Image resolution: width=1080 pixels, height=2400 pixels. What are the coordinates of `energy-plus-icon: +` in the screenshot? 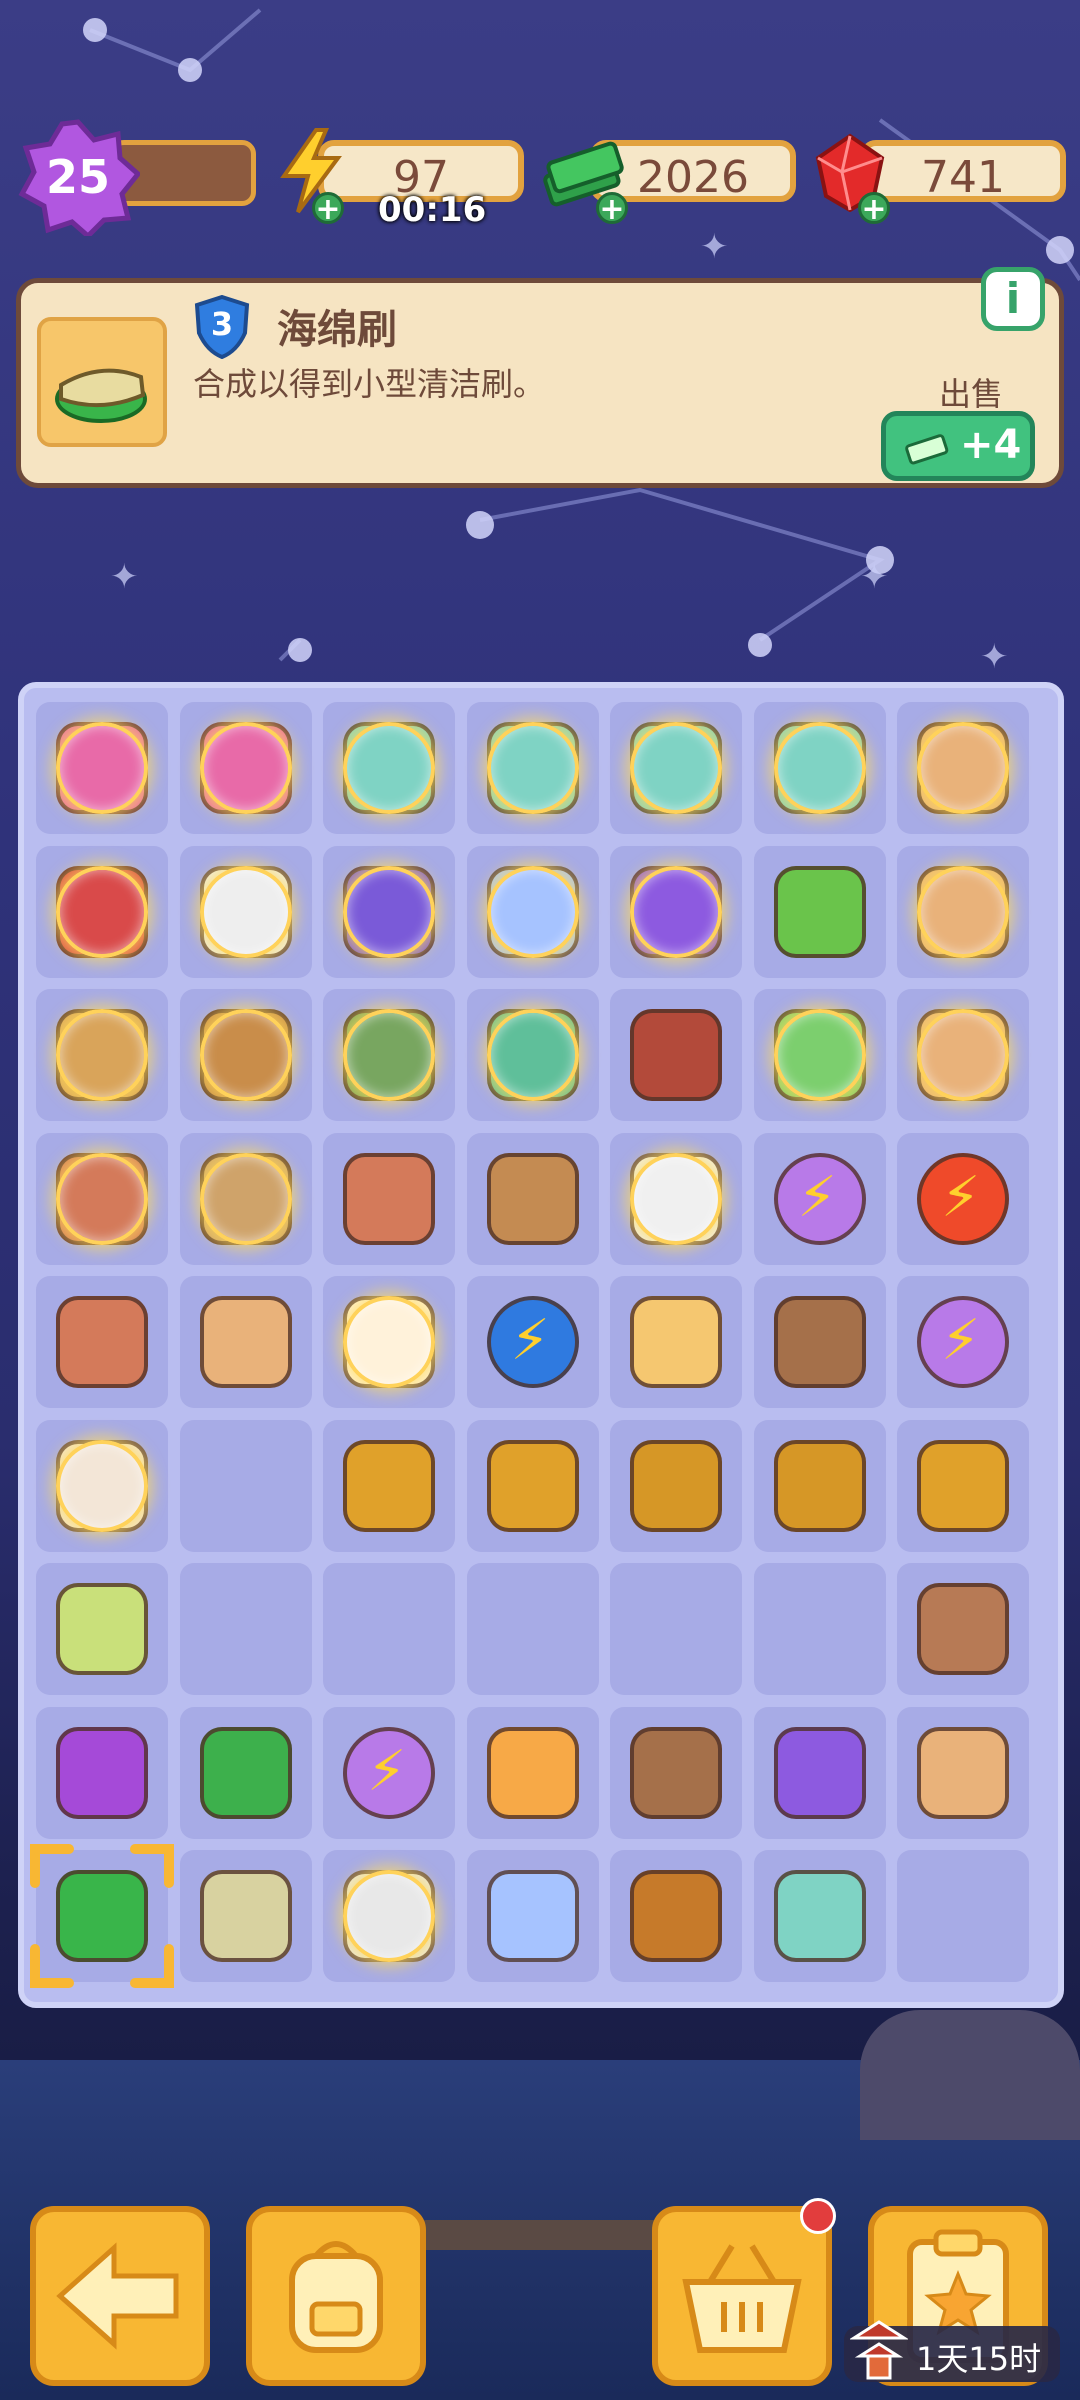 It's located at (328, 208).